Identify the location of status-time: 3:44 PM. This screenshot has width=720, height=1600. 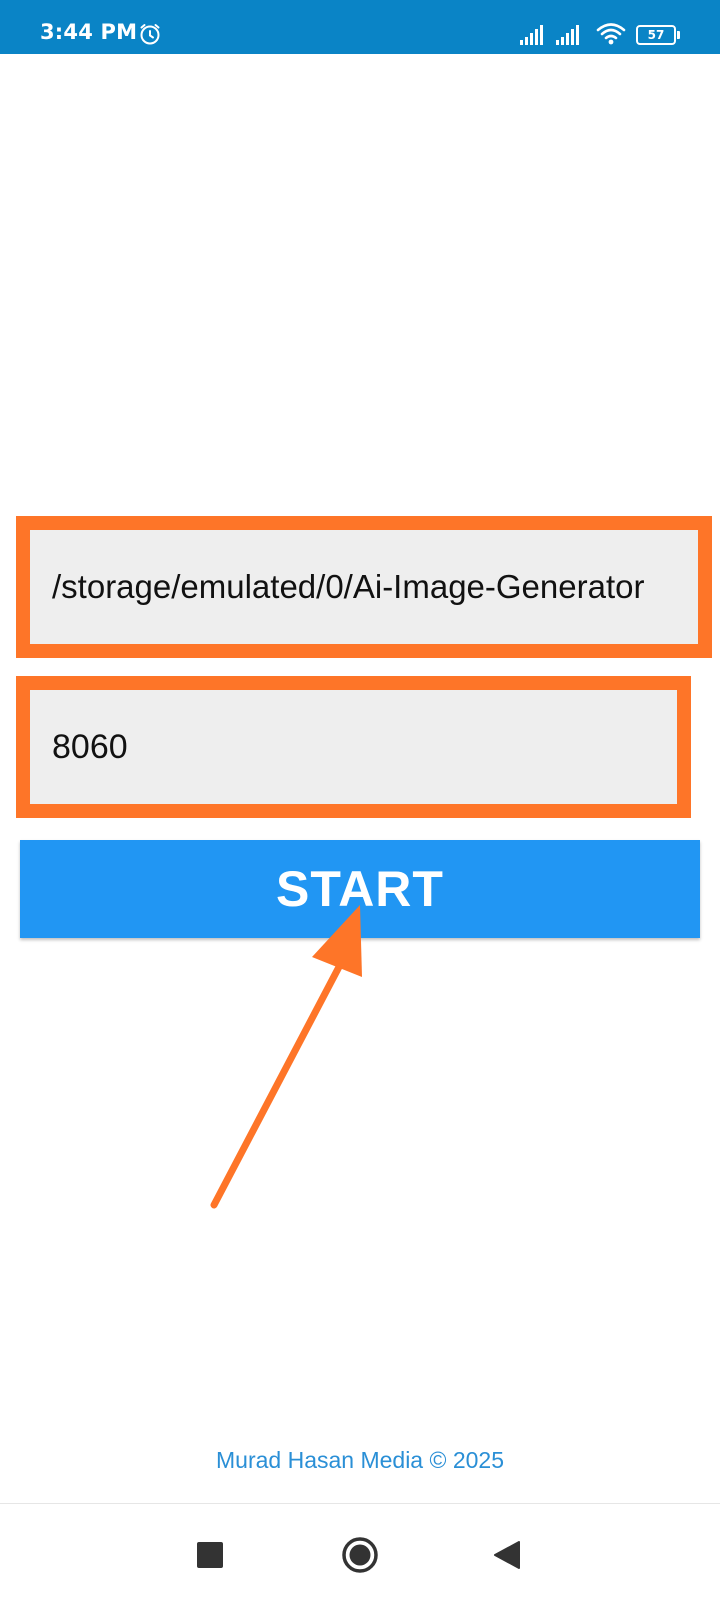
(89, 32).